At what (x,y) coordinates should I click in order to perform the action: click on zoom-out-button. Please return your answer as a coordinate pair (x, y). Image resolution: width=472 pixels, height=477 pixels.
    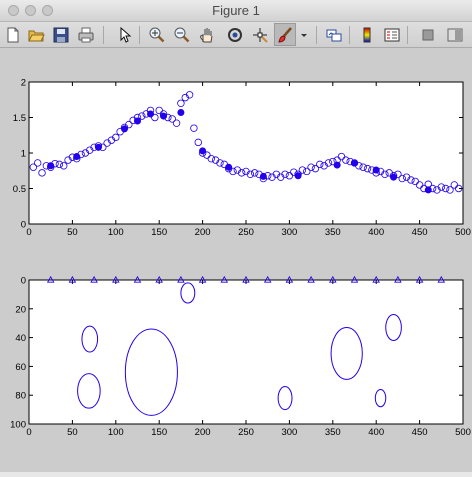
    Looking at the image, I should click on (182, 35).